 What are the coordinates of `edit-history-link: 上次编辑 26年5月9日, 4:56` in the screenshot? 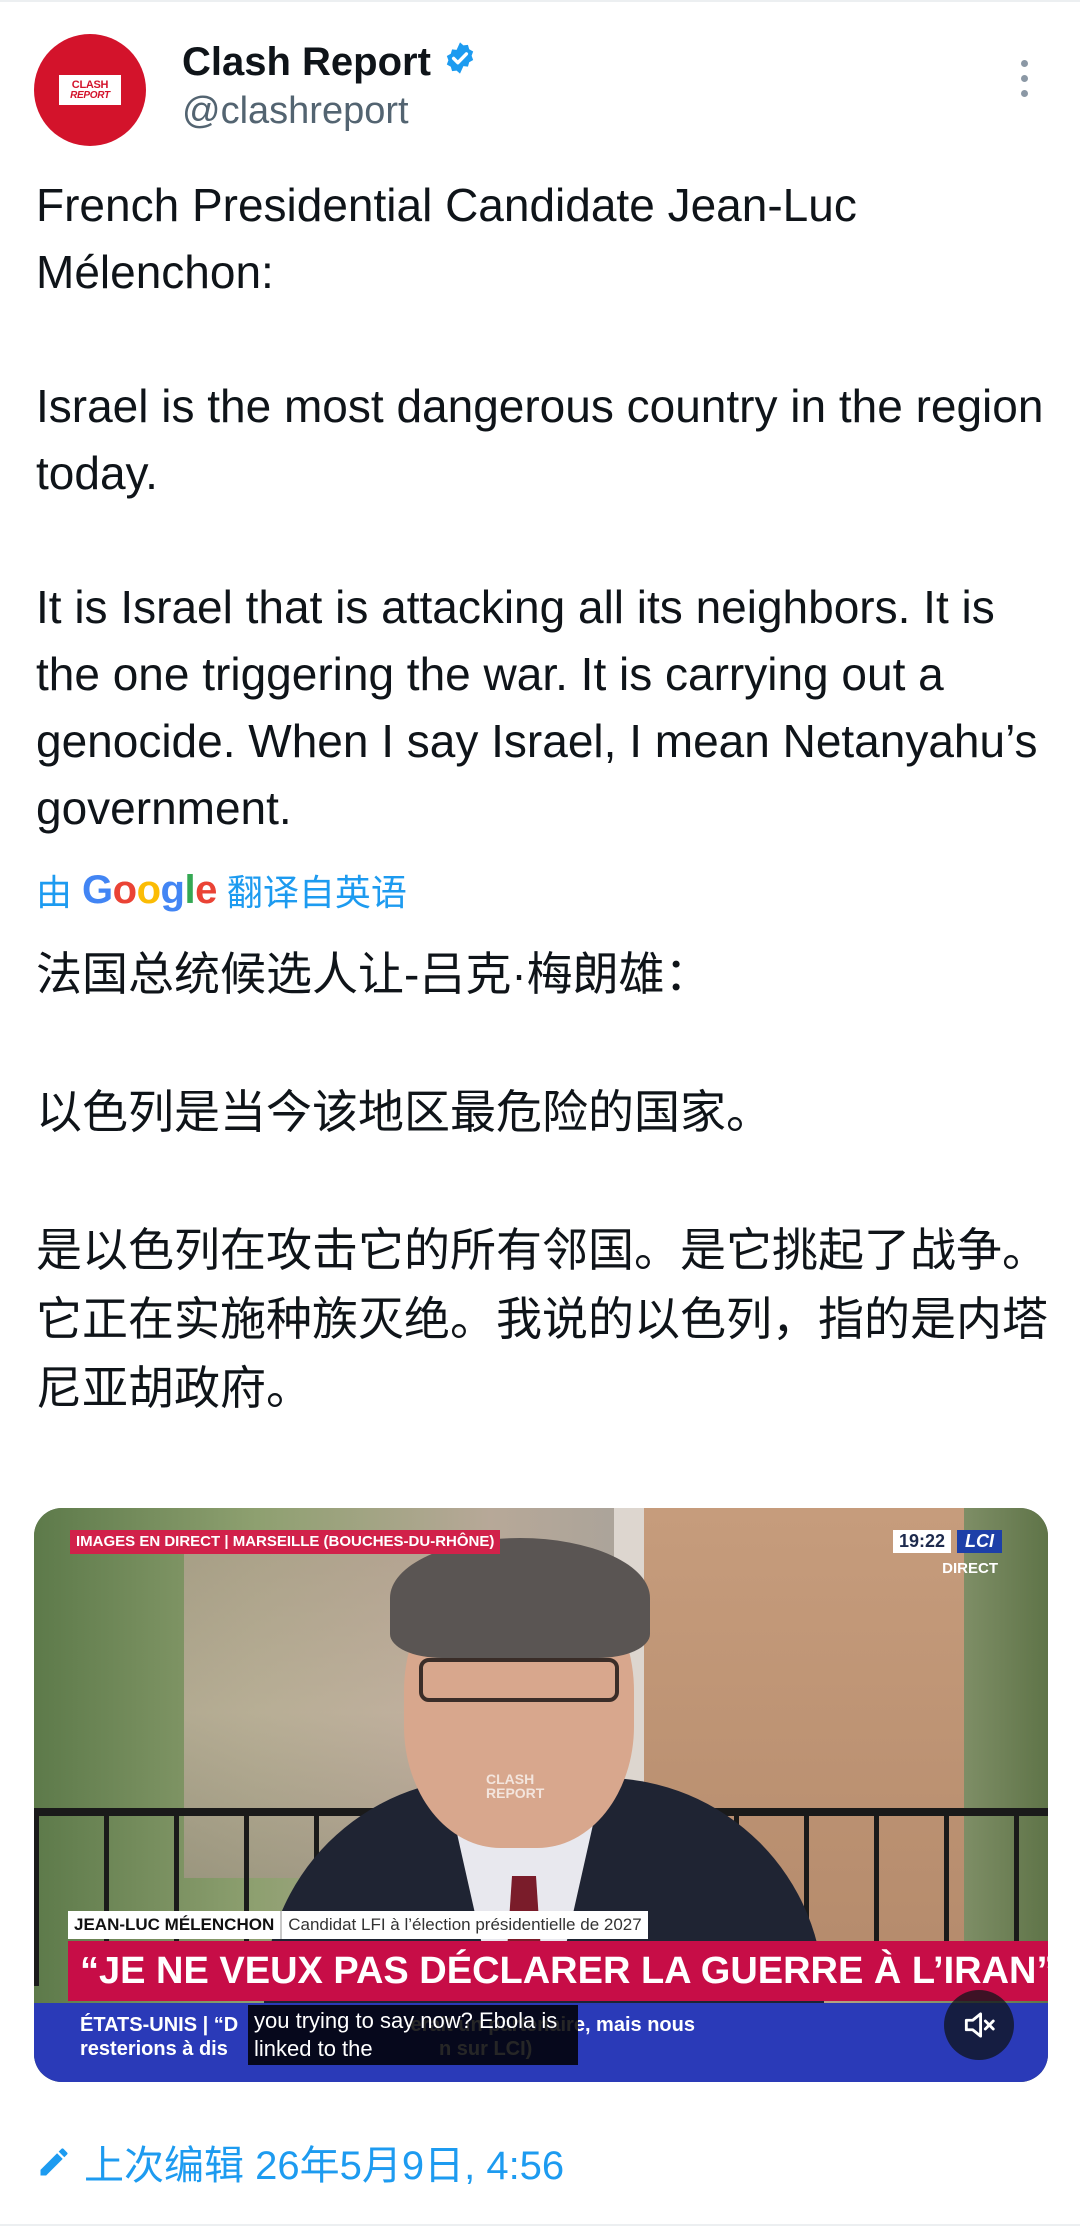 It's located at (300, 2162).